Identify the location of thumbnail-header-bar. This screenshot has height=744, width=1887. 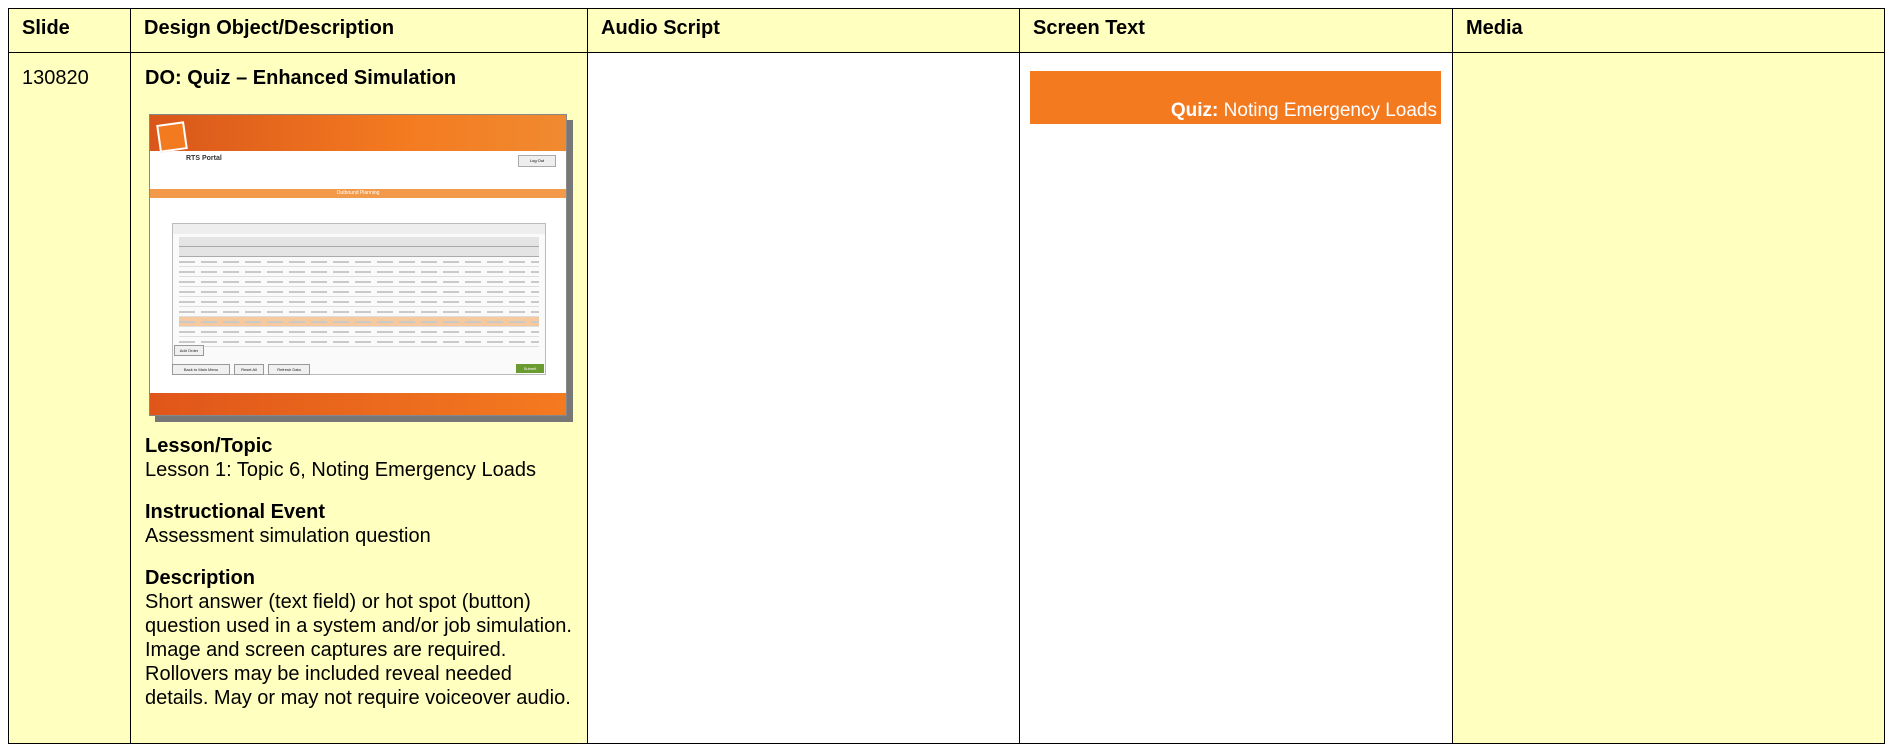
(358, 133).